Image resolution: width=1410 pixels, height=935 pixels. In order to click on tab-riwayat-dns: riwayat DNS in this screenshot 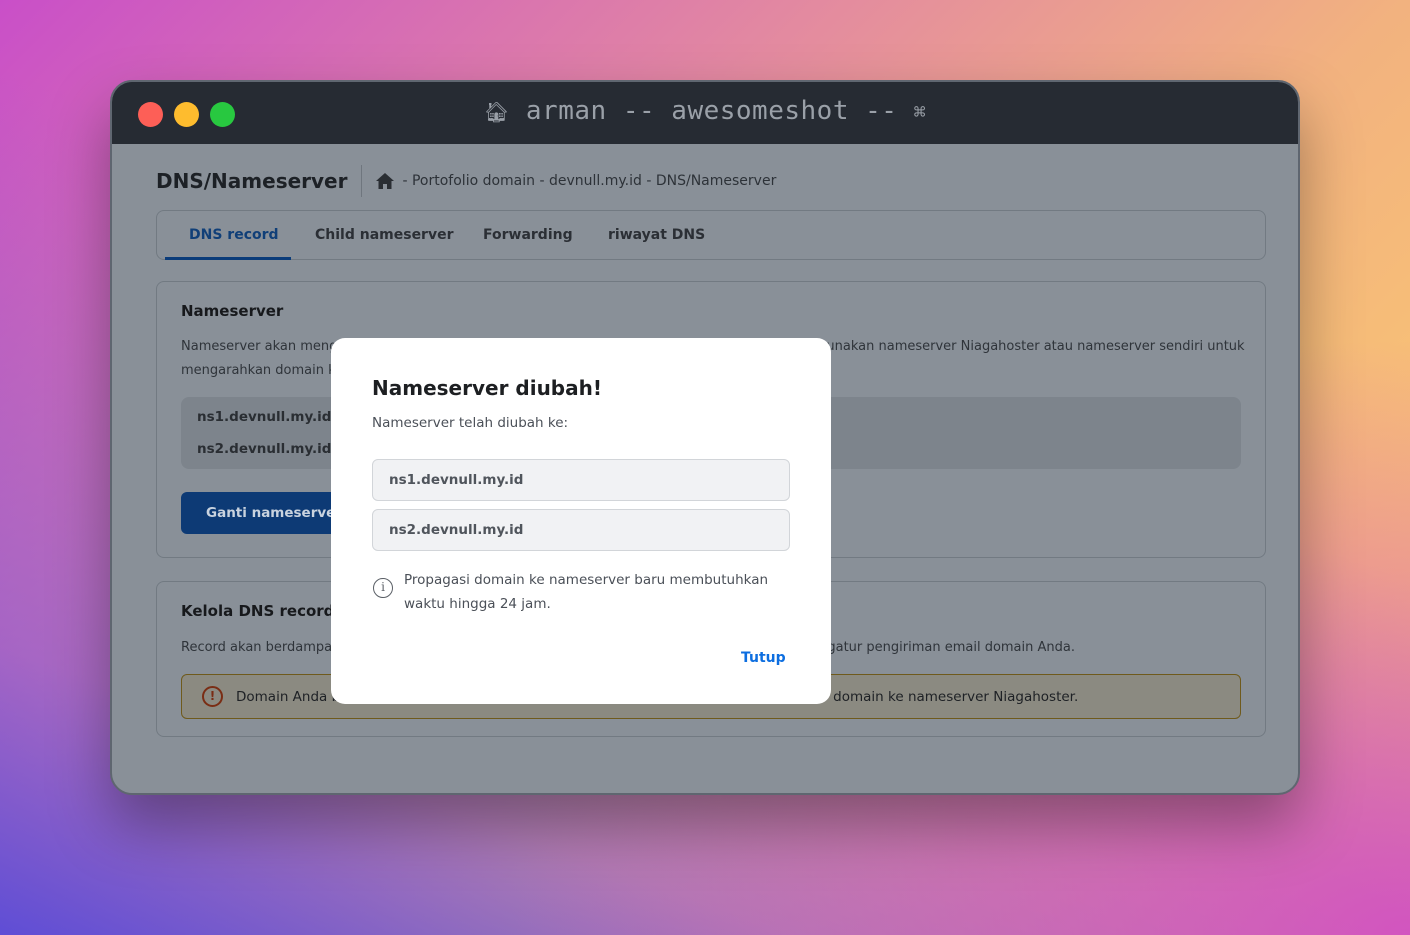, I will do `click(656, 235)`.